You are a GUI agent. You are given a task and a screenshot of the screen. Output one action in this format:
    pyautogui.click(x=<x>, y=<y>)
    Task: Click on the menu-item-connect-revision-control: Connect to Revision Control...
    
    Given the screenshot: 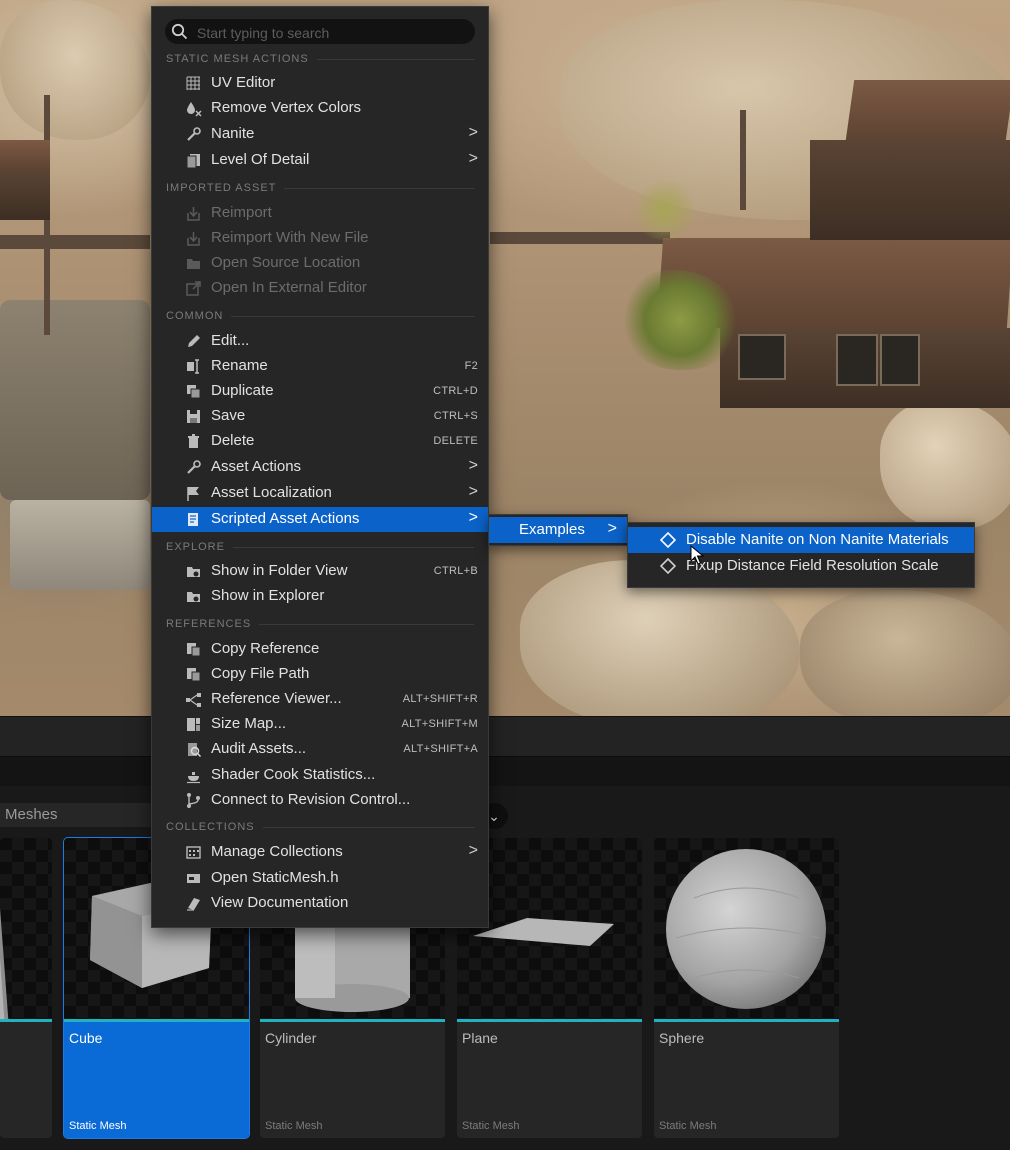 What is the action you would take?
    pyautogui.click(x=320, y=800)
    